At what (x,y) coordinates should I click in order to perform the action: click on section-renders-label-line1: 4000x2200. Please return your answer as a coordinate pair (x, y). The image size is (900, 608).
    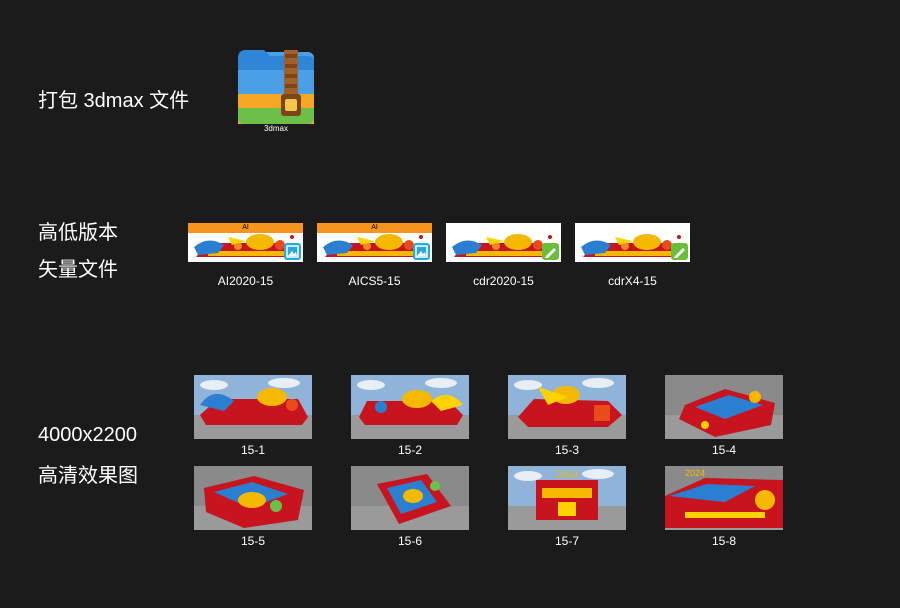
    Looking at the image, I should click on (87, 435).